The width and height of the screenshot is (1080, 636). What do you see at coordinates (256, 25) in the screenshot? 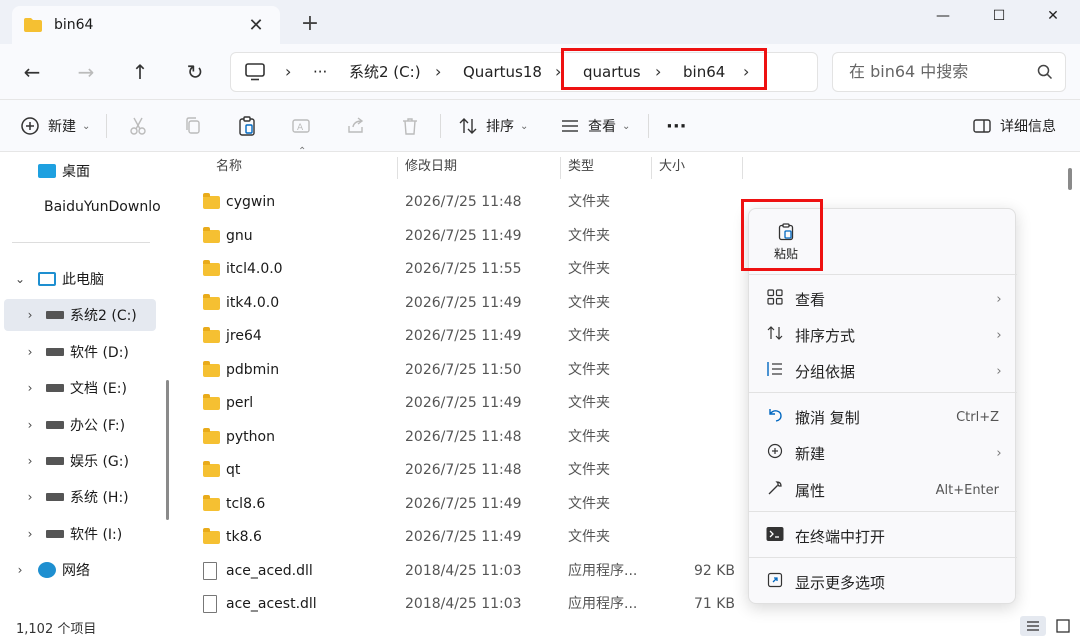
I see `tab-close-button: ✕` at bounding box center [256, 25].